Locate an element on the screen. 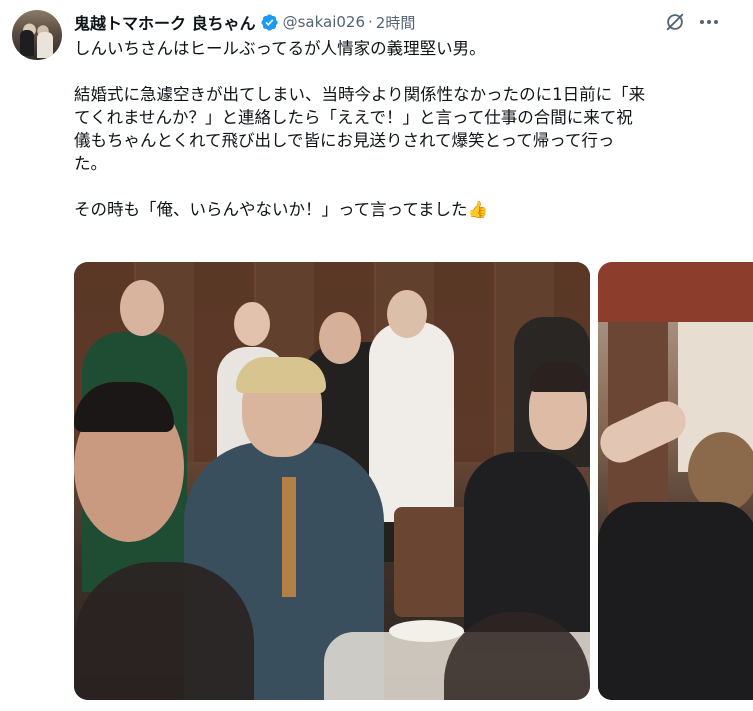  tweet-line: その時も「俺、いらんやないか！」って言ってました👍 is located at coordinates (404, 209).